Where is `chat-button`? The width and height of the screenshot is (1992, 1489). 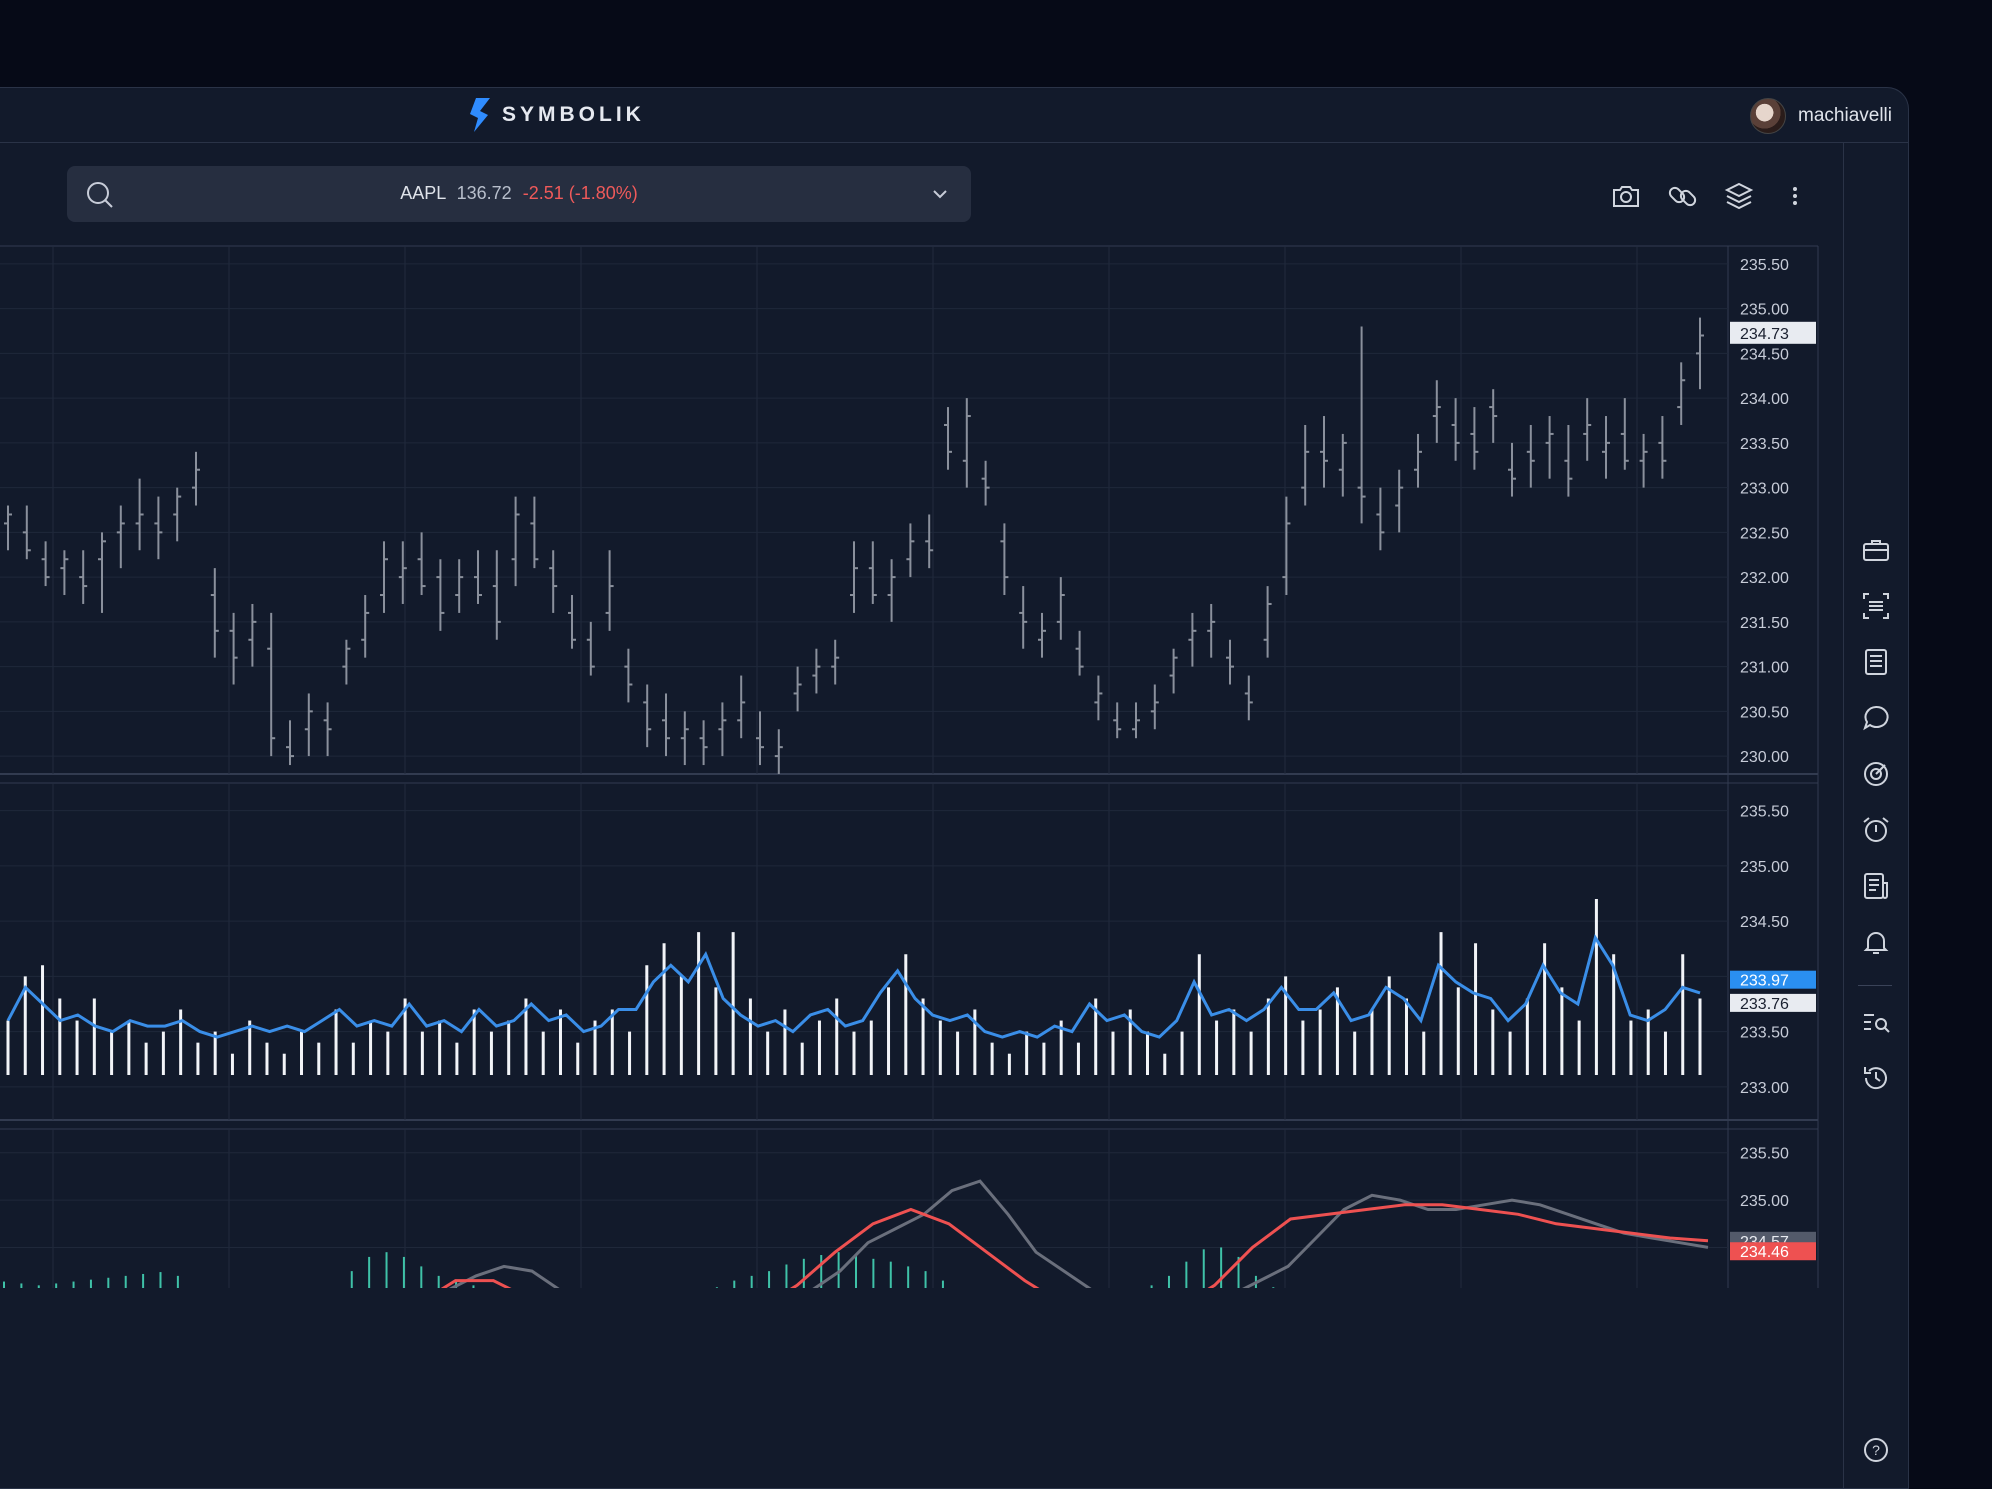 chat-button is located at coordinates (1876, 718).